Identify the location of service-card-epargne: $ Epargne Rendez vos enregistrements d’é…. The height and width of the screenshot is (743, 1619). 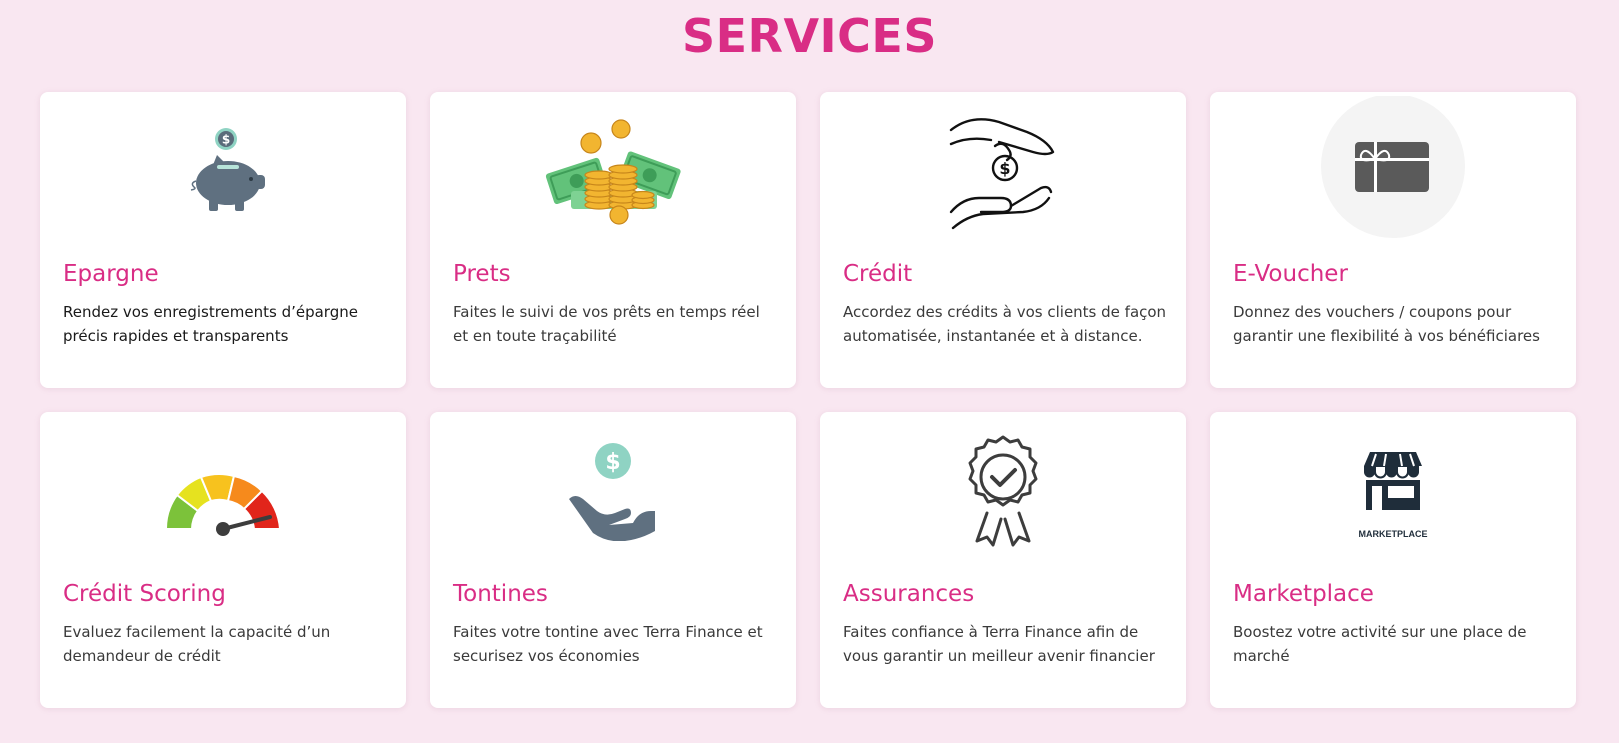
(223, 240).